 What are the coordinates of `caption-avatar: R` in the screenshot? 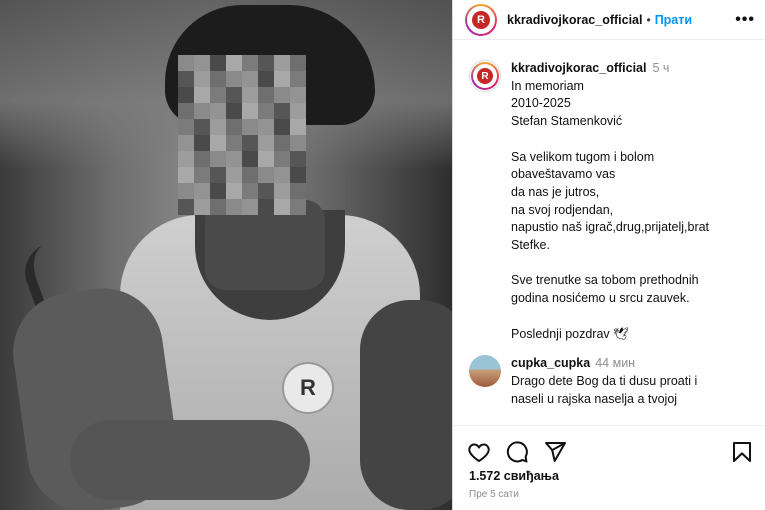 It's located at (485, 76).